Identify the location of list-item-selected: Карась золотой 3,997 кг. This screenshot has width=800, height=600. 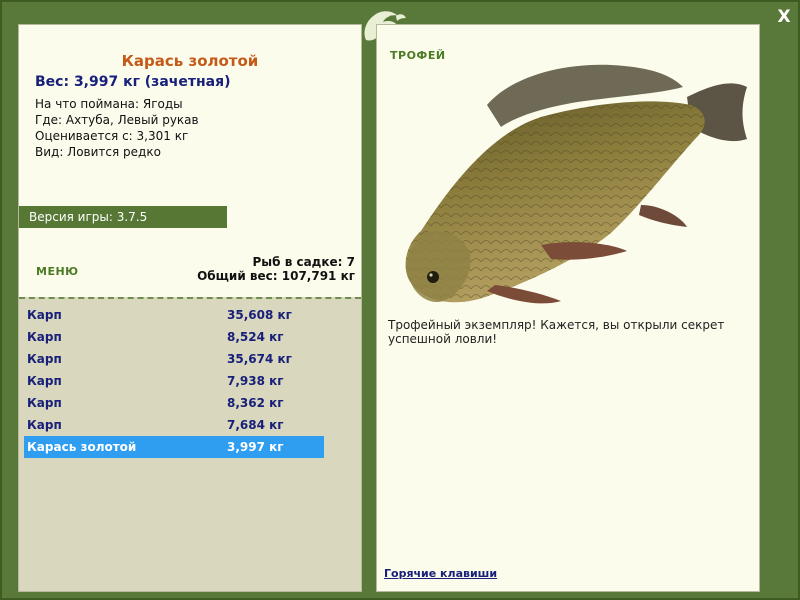
(174, 447).